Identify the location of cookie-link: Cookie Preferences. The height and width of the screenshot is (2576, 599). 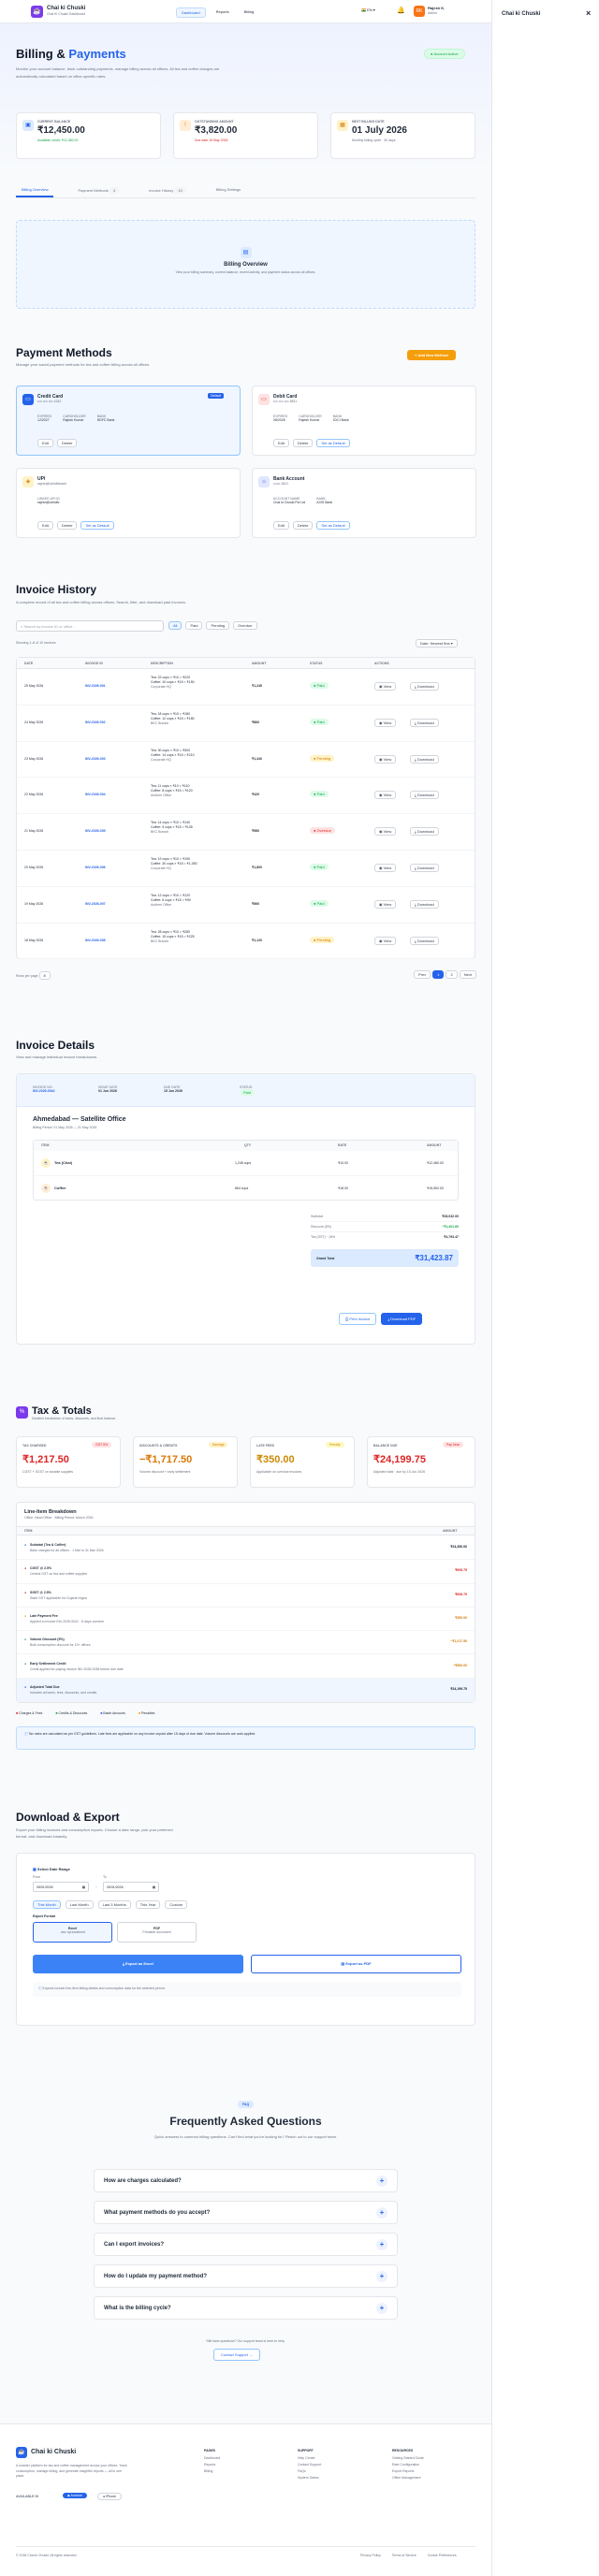
(442, 2555).